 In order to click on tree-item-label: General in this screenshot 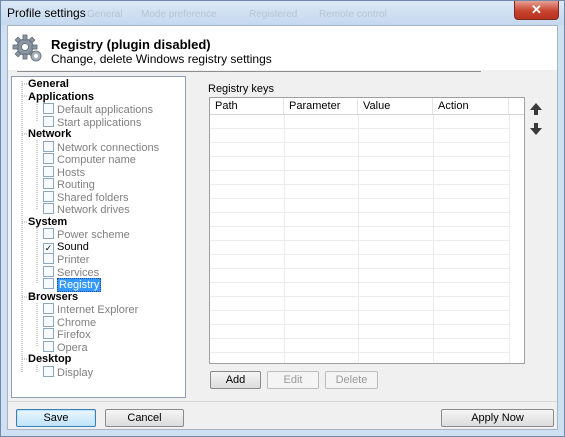, I will do `click(48, 84)`.